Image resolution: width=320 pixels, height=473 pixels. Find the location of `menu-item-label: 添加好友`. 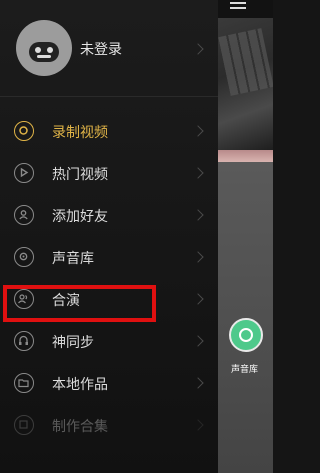

menu-item-label: 添加好友 is located at coordinates (80, 217).